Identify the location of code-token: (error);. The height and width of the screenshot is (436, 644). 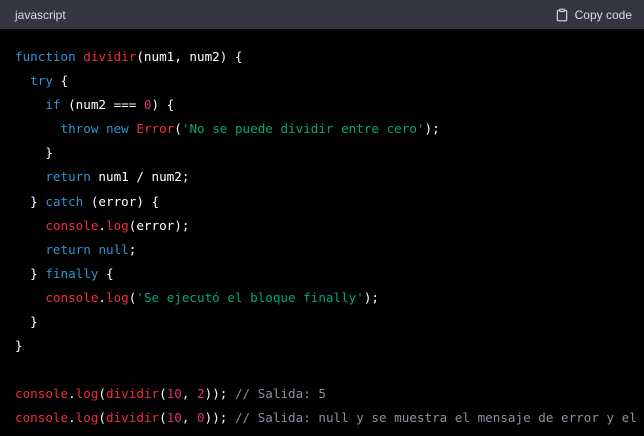
(159, 225).